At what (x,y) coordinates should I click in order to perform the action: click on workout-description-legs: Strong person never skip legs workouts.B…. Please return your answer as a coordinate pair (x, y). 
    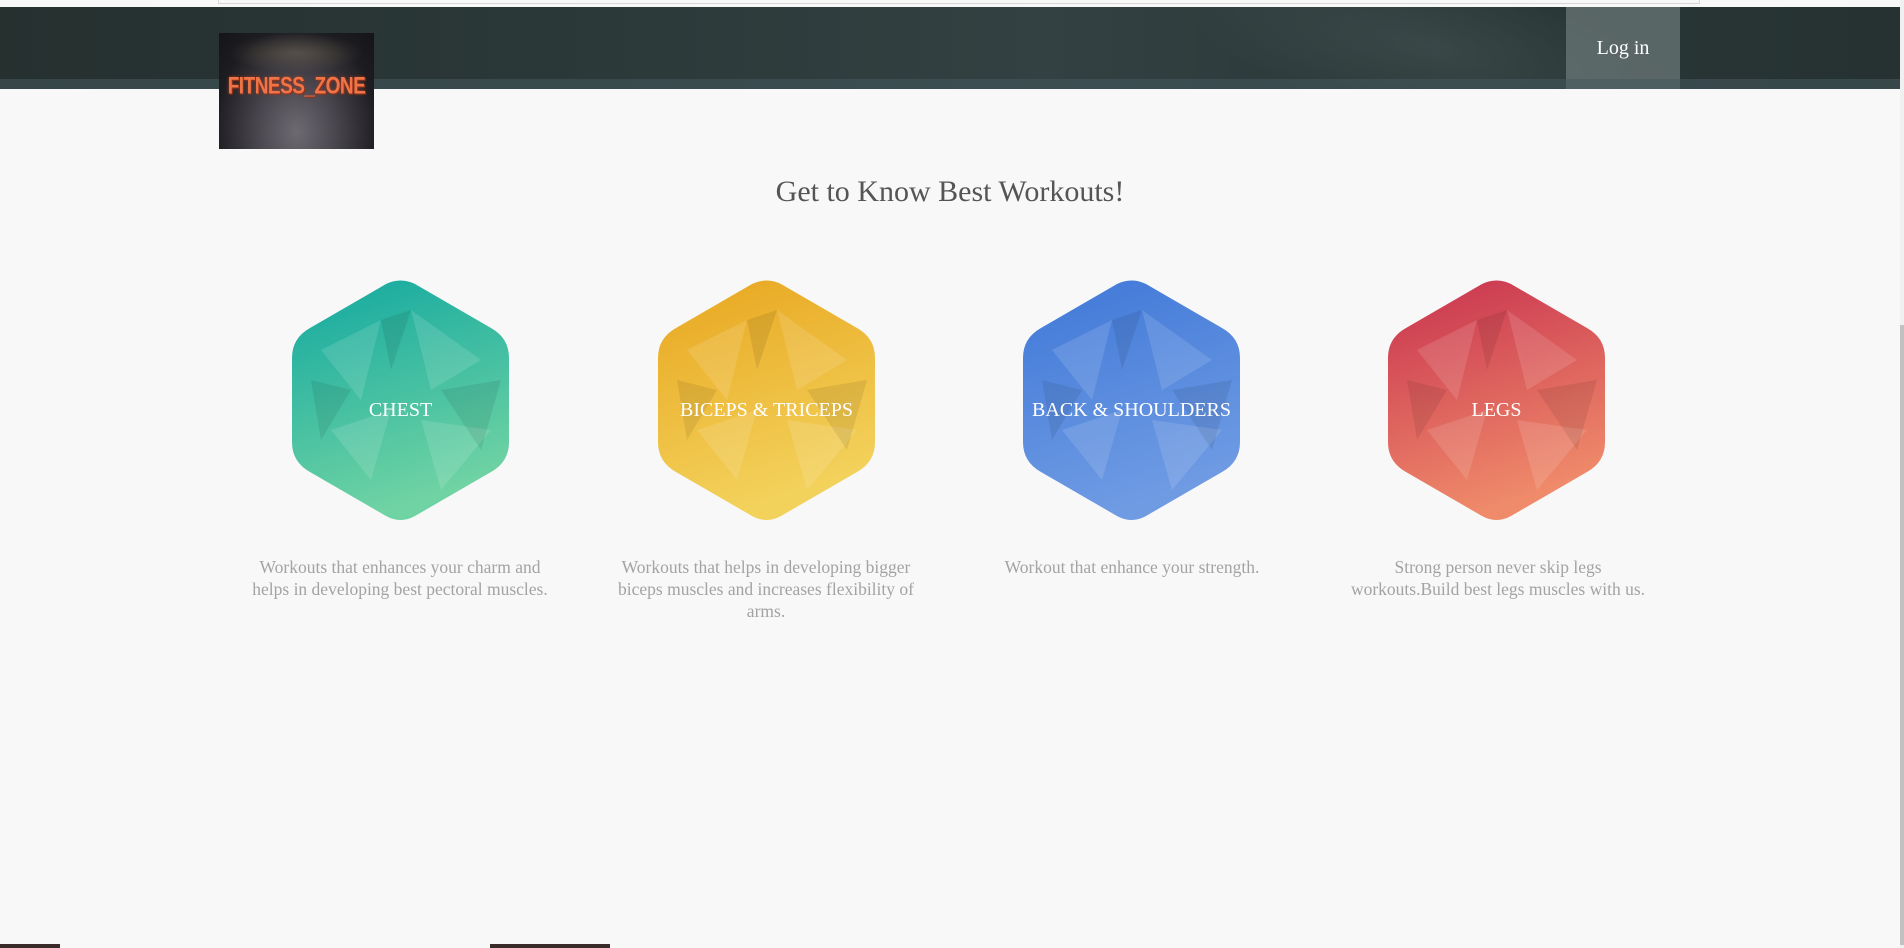
    Looking at the image, I should click on (1498, 578).